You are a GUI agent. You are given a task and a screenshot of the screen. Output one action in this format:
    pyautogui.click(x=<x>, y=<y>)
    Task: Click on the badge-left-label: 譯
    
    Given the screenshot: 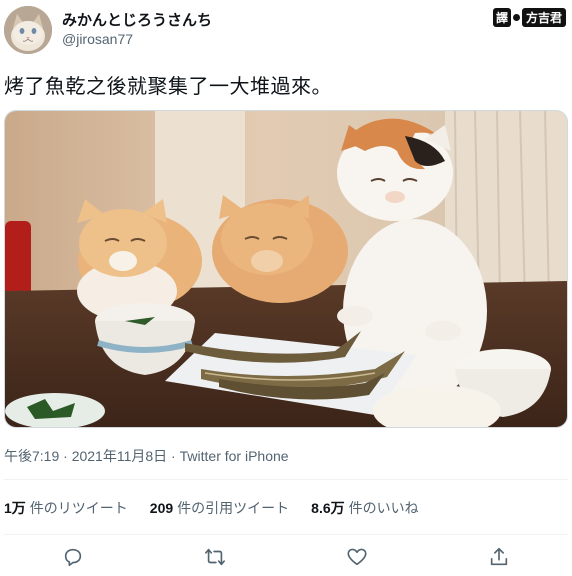 What is the action you would take?
    pyautogui.click(x=501, y=17)
    